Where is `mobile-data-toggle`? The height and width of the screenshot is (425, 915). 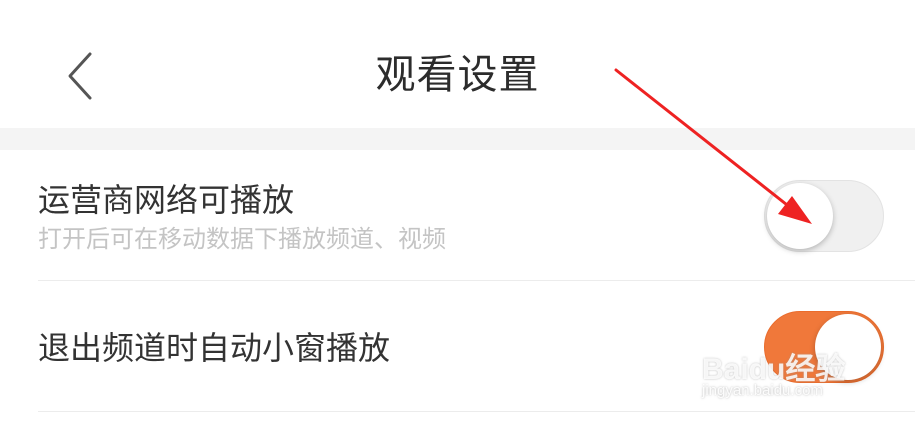 mobile-data-toggle is located at coordinates (824, 216).